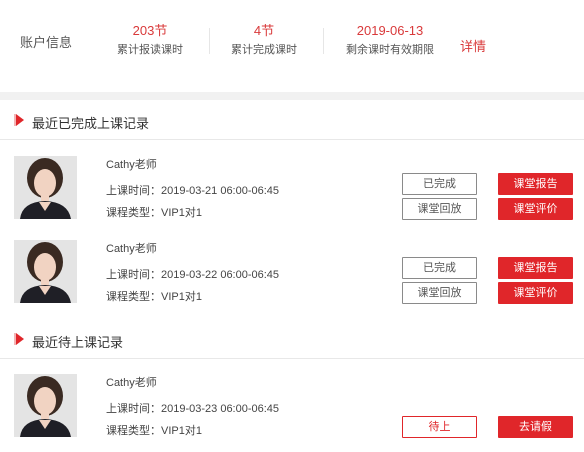 Image resolution: width=584 pixels, height=452 pixels. Describe the element at coordinates (150, 39) in the screenshot. I see `stat-enrolled-hours: 203节 累计报读课时` at that location.